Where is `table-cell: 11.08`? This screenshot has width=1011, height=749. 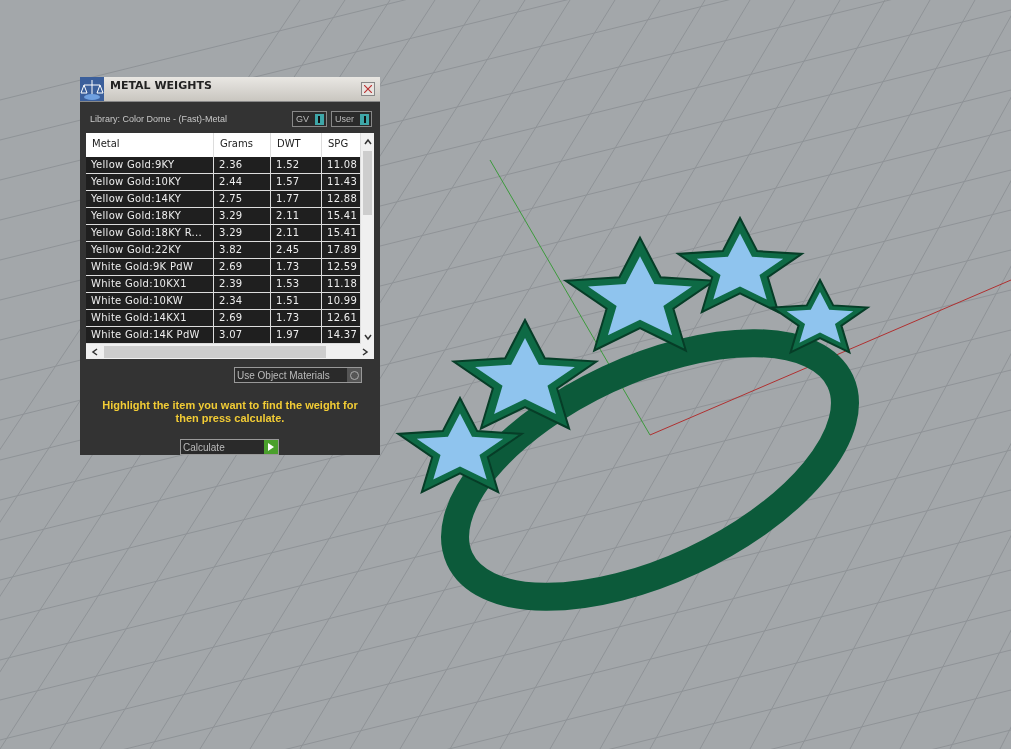
table-cell: 11.08 is located at coordinates (341, 165).